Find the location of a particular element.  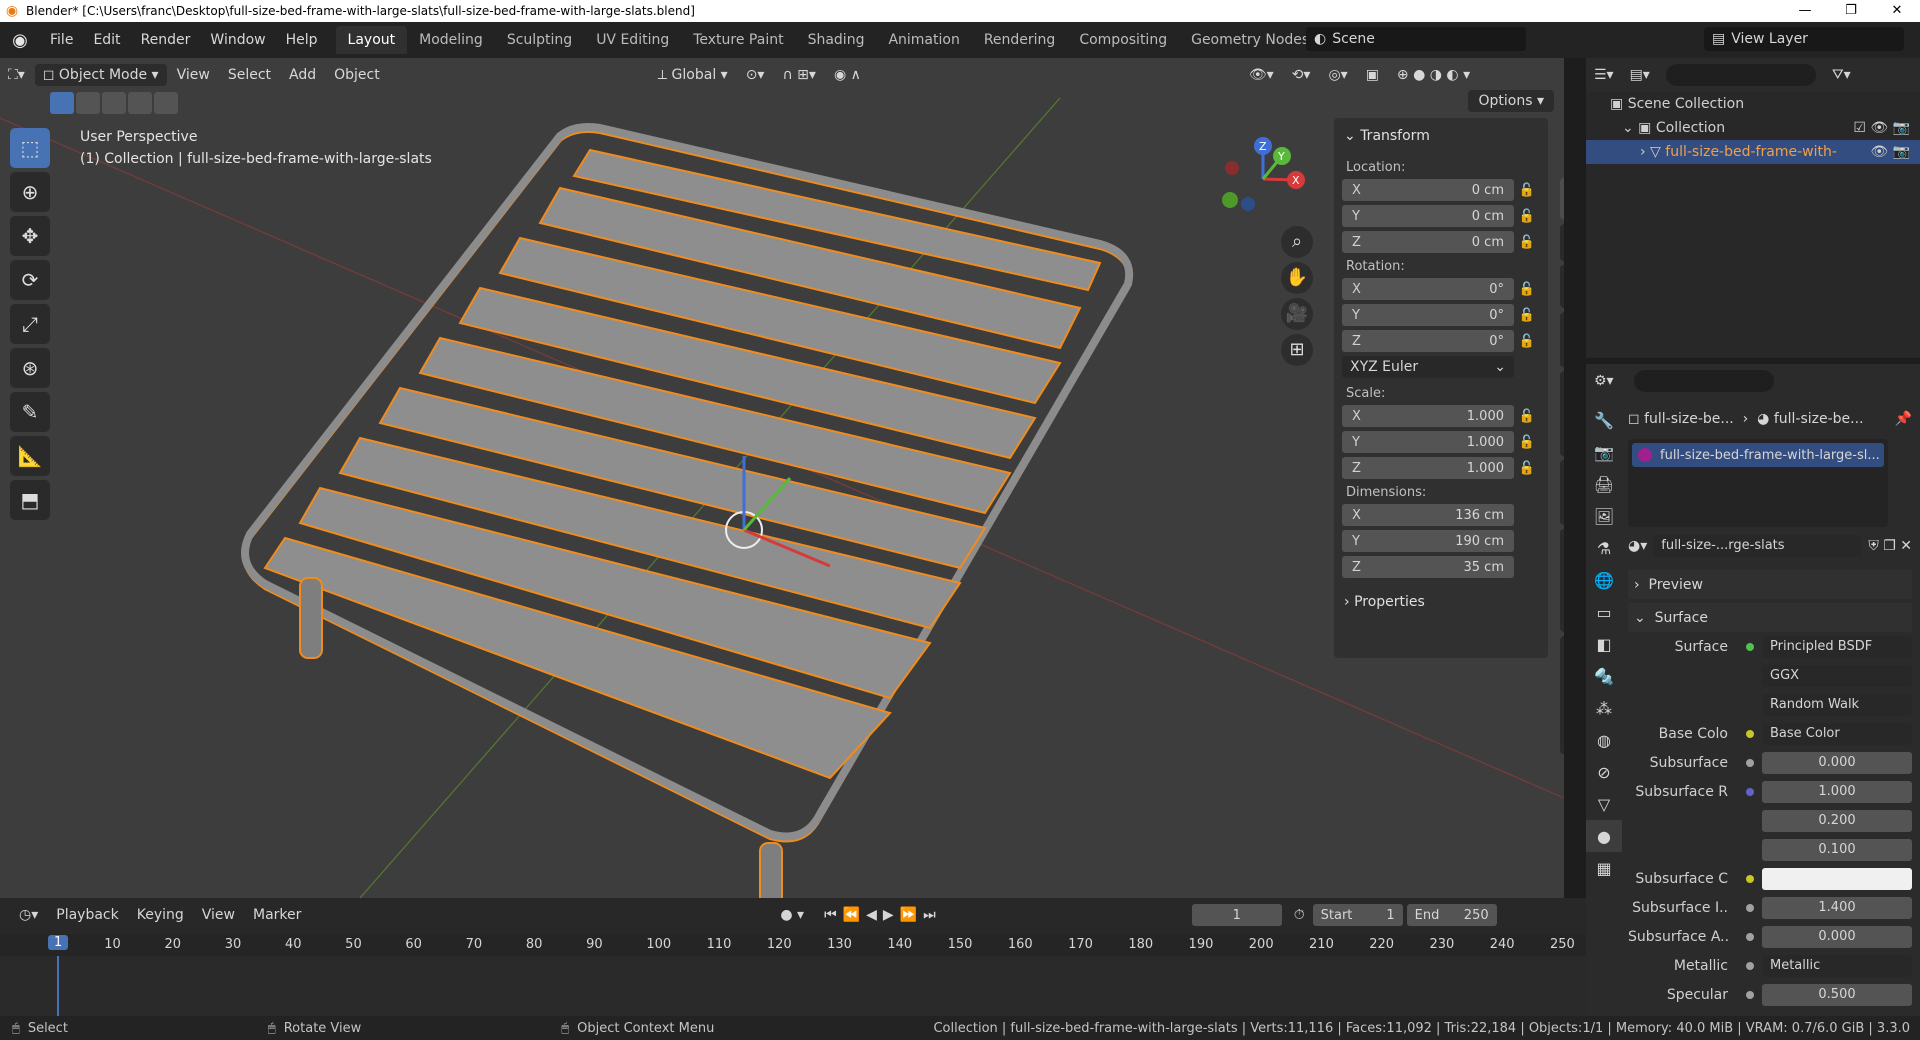

sidebar-tab-create: Create is located at coordinates (1562, 339).